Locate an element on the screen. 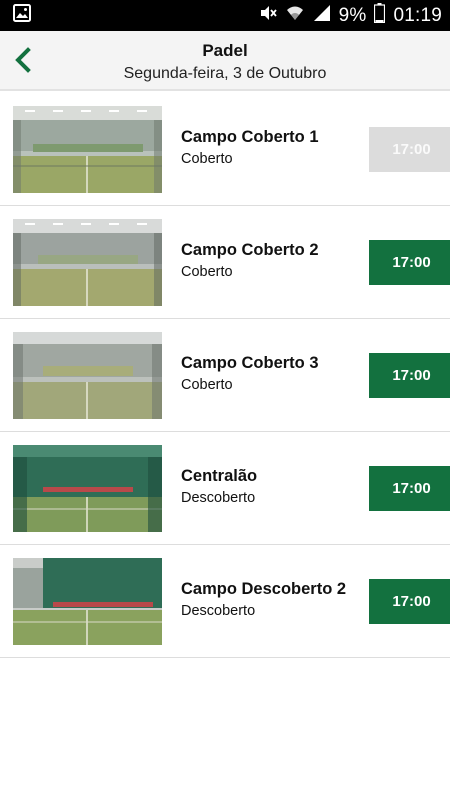 This screenshot has width=450, height=800. list-item: Campo Coberto 2 Coberto 17:00 is located at coordinates (225, 262).